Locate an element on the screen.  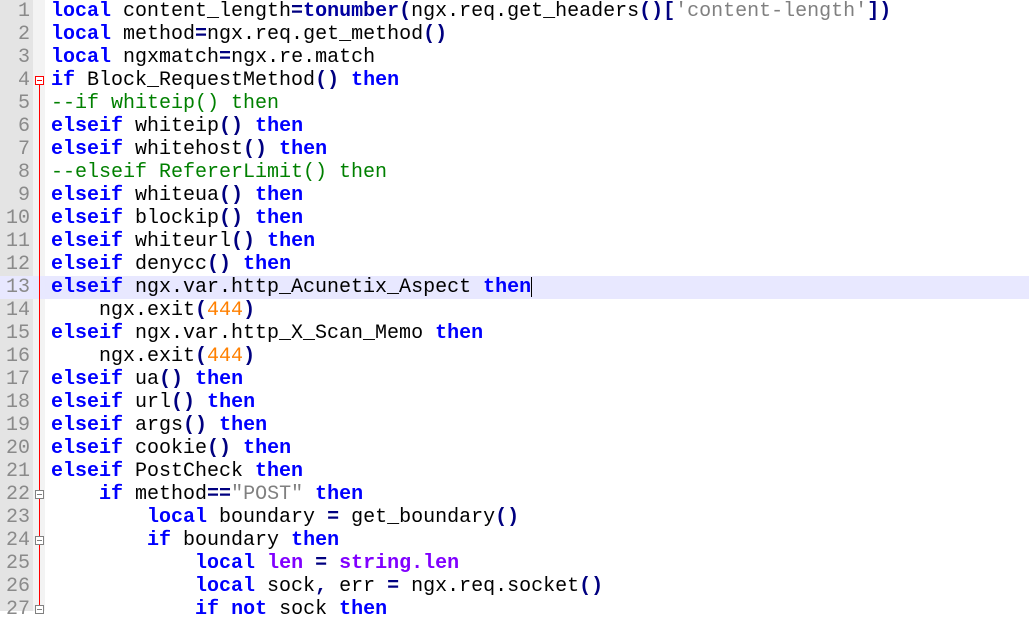
token-id: whiteurl is located at coordinates (177, 241).